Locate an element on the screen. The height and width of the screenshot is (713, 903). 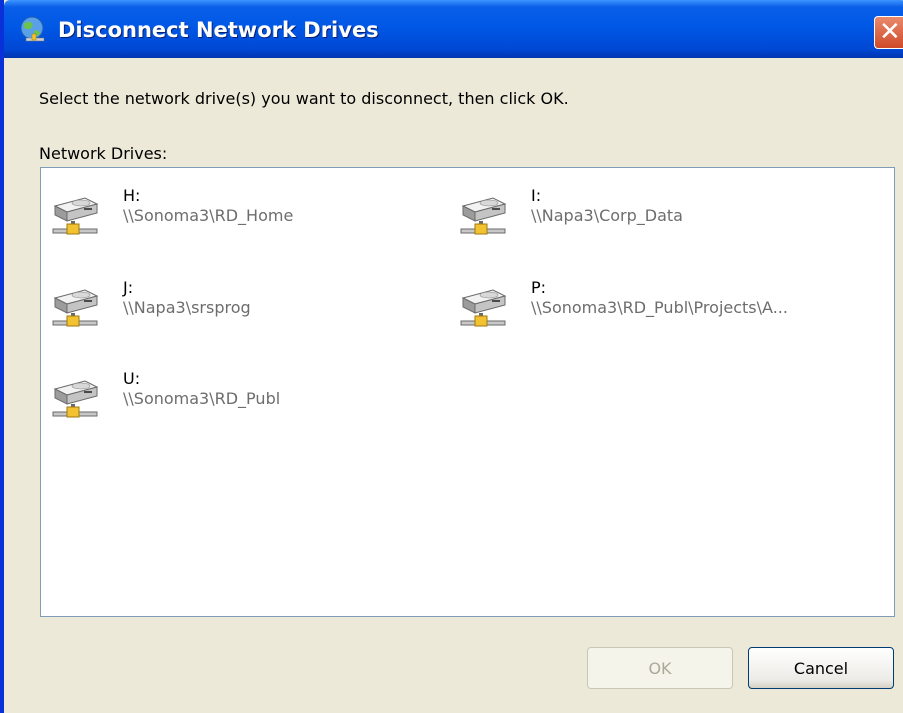
drive-item-j: J: \\Napa3\srsprog is located at coordinates (241, 304).